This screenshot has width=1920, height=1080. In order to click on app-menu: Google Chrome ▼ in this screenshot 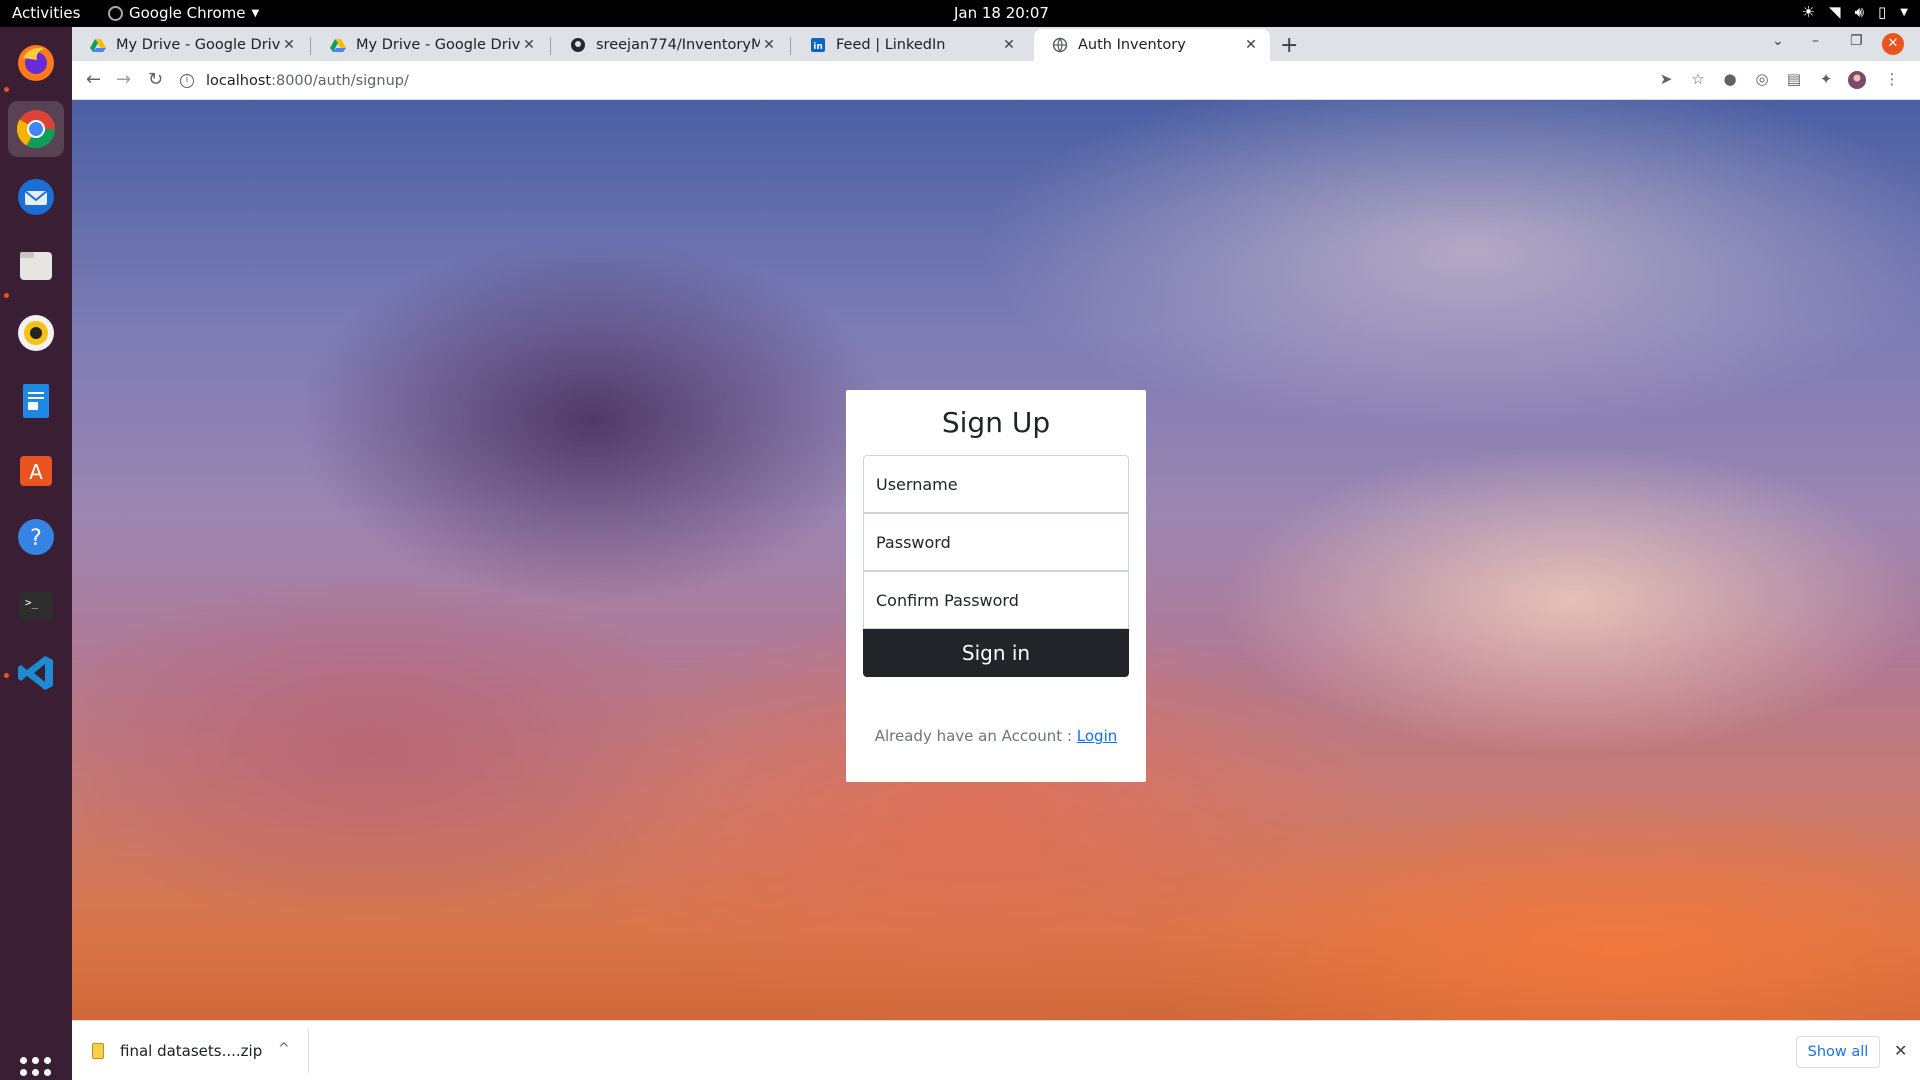, I will do `click(183, 13)`.